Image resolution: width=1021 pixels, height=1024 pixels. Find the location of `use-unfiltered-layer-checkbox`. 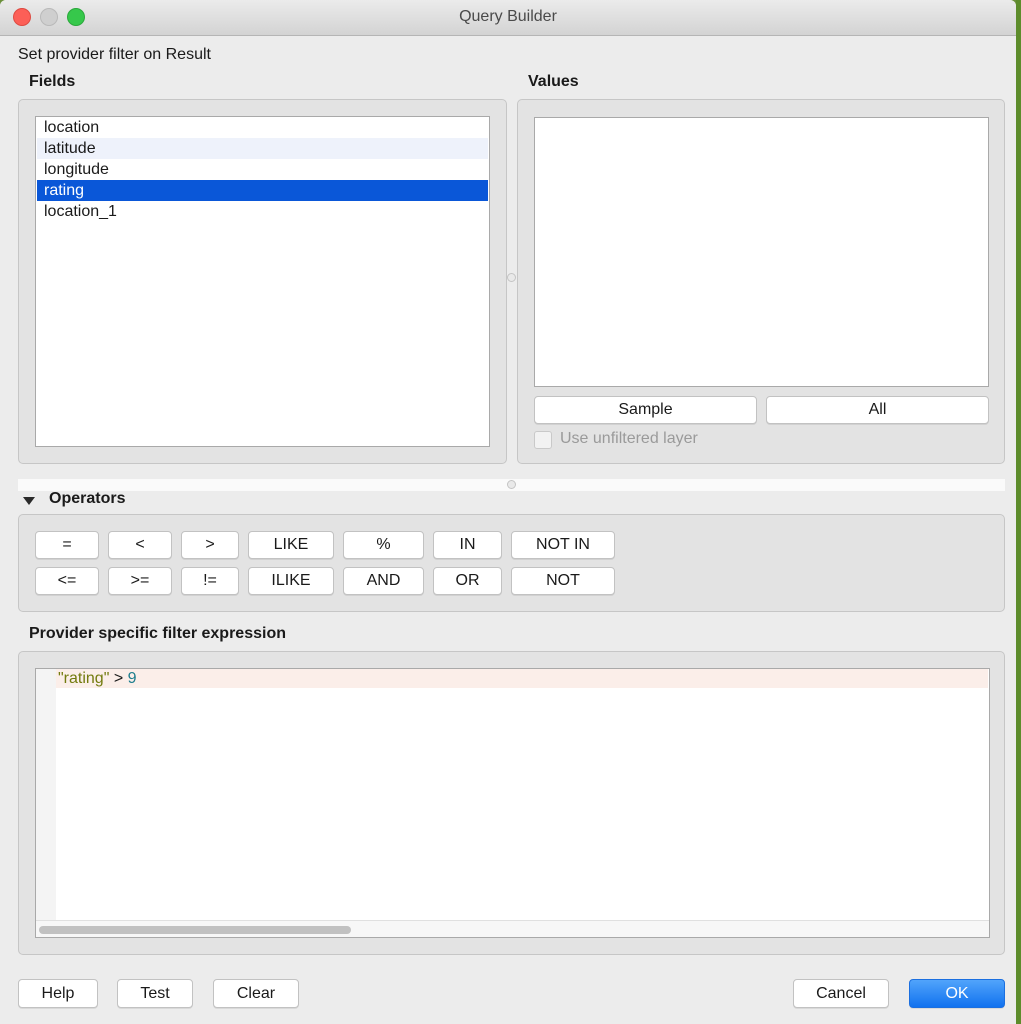

use-unfiltered-layer-checkbox is located at coordinates (543, 440).